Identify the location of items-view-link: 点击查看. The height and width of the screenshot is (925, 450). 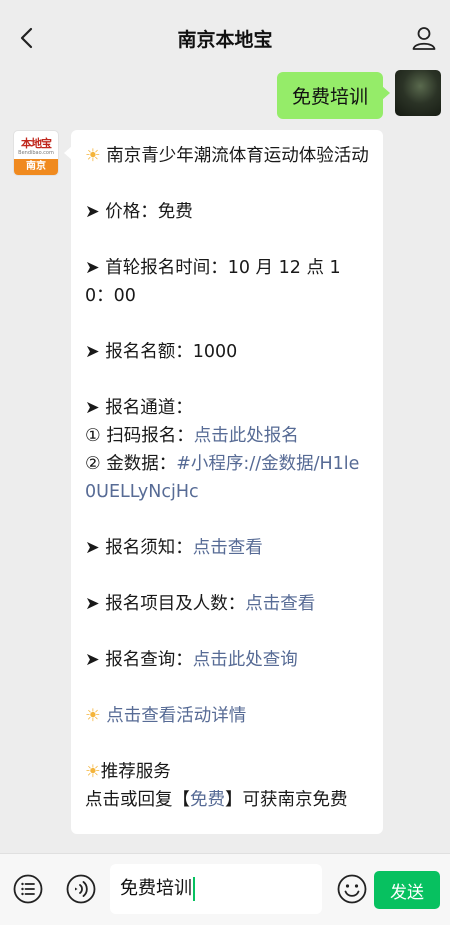
(280, 604).